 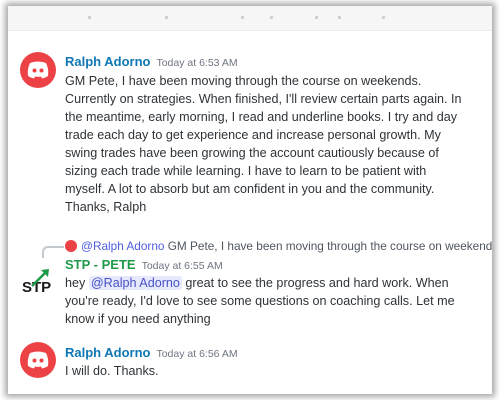 What do you see at coordinates (100, 264) in the screenshot?
I see `author-name: STP - PETE` at bounding box center [100, 264].